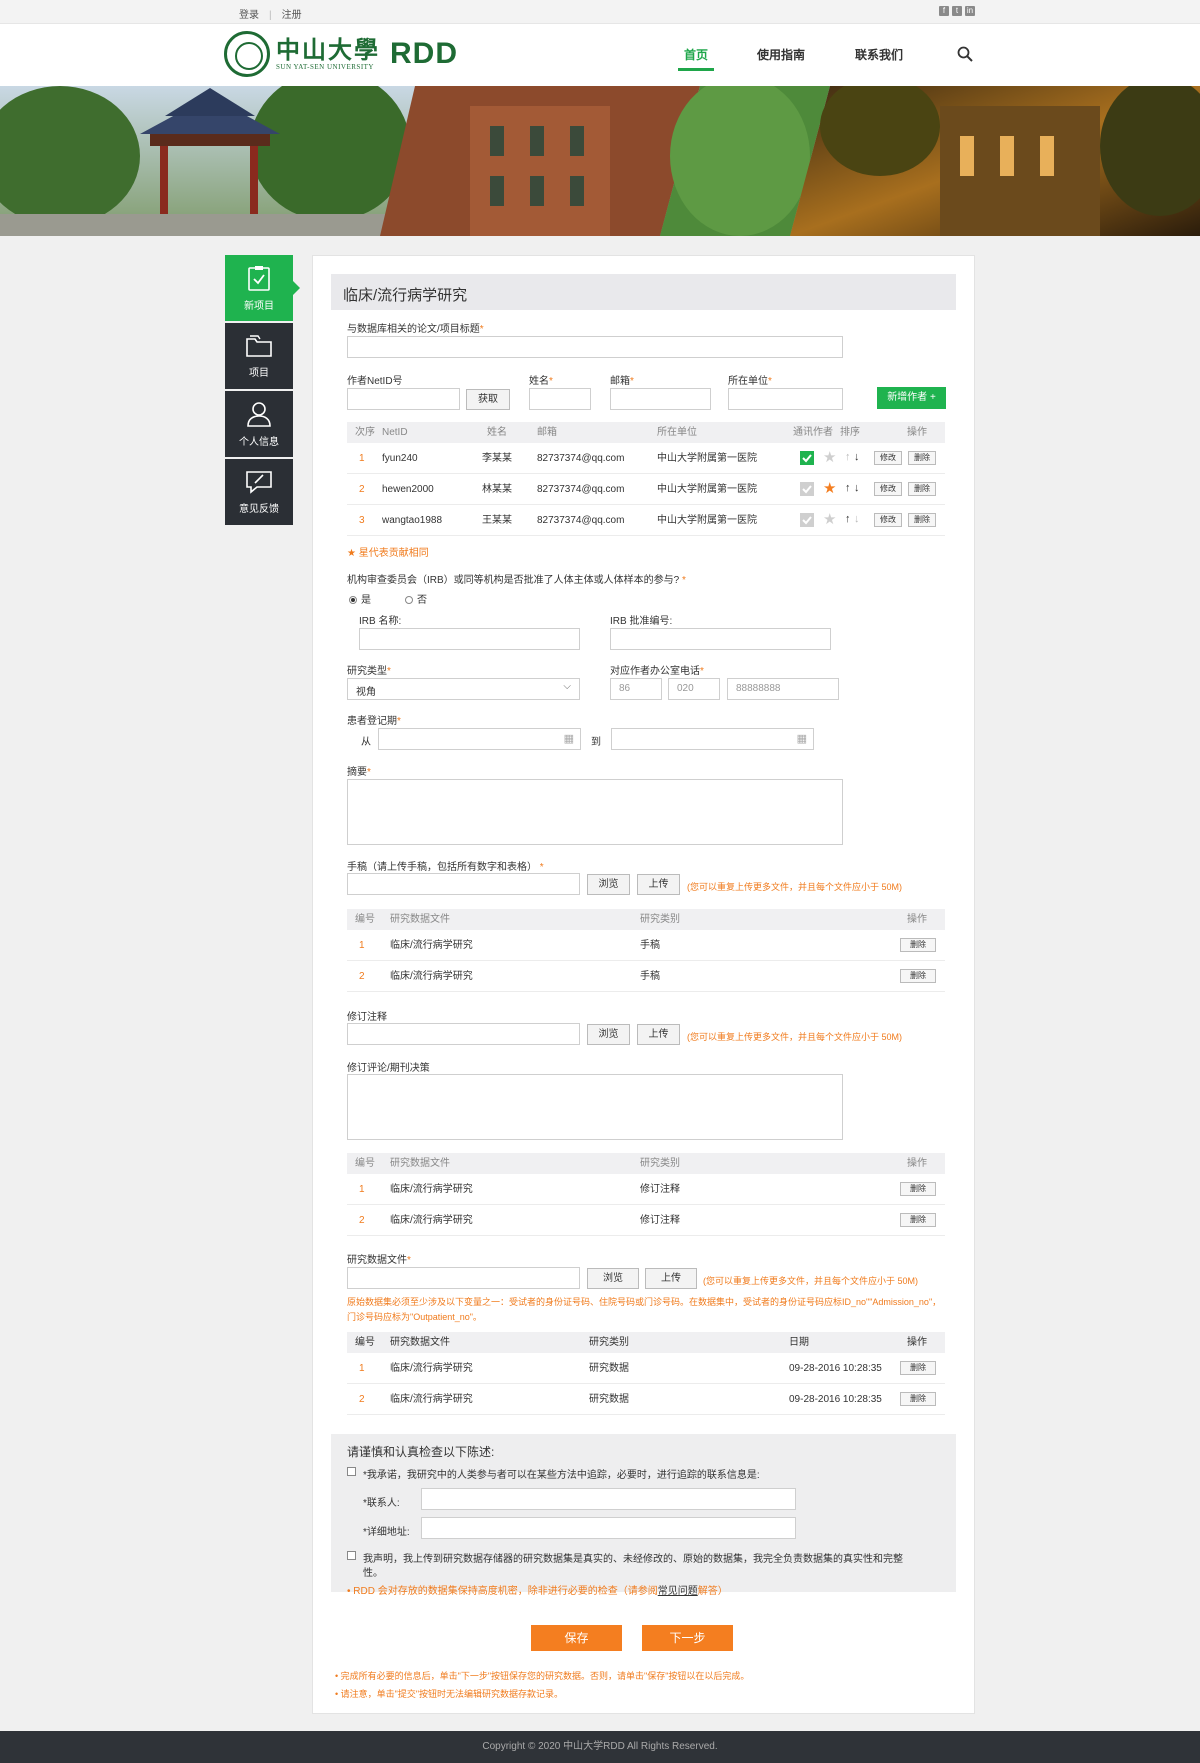  What do you see at coordinates (576, 1638) in the screenshot?
I see `save-button: 保存` at bounding box center [576, 1638].